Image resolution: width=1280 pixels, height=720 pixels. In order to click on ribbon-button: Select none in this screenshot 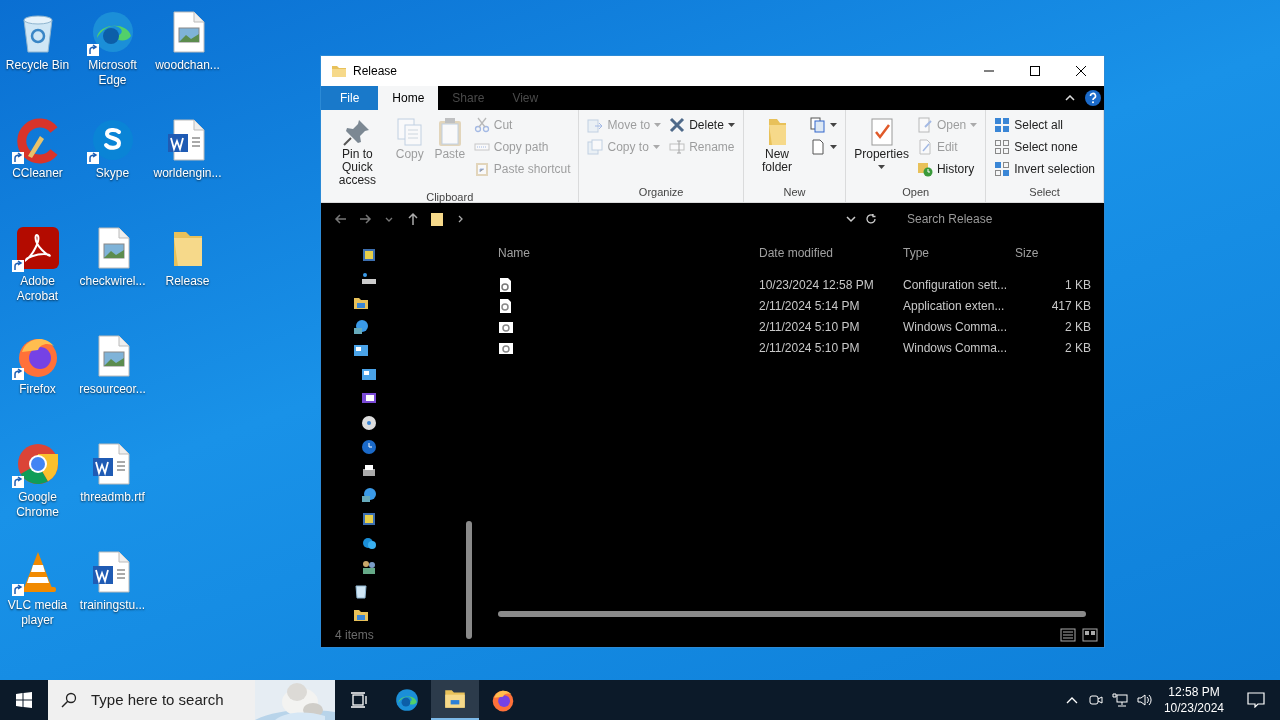, I will do `click(1044, 147)`.